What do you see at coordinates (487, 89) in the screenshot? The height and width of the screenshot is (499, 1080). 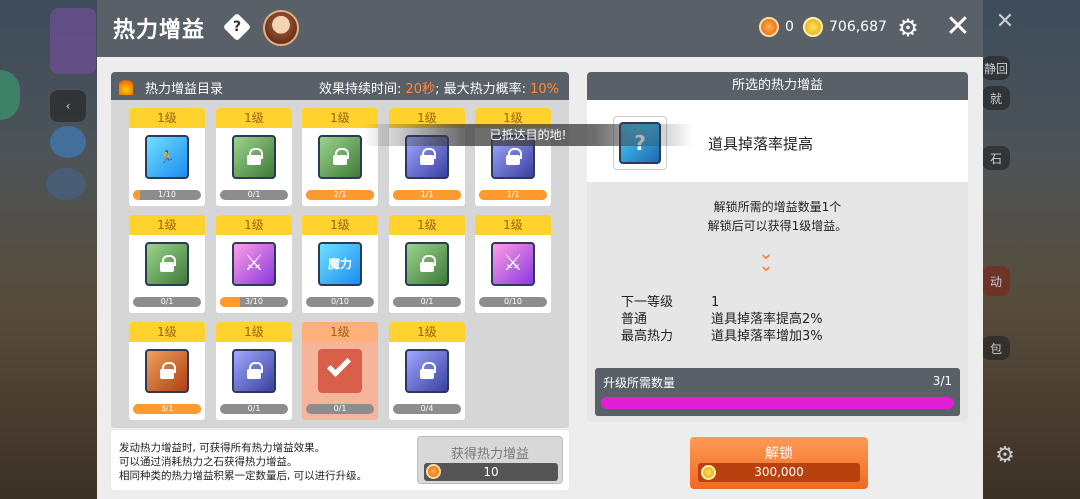 I see `prob-label: 最大热力概率:` at bounding box center [487, 89].